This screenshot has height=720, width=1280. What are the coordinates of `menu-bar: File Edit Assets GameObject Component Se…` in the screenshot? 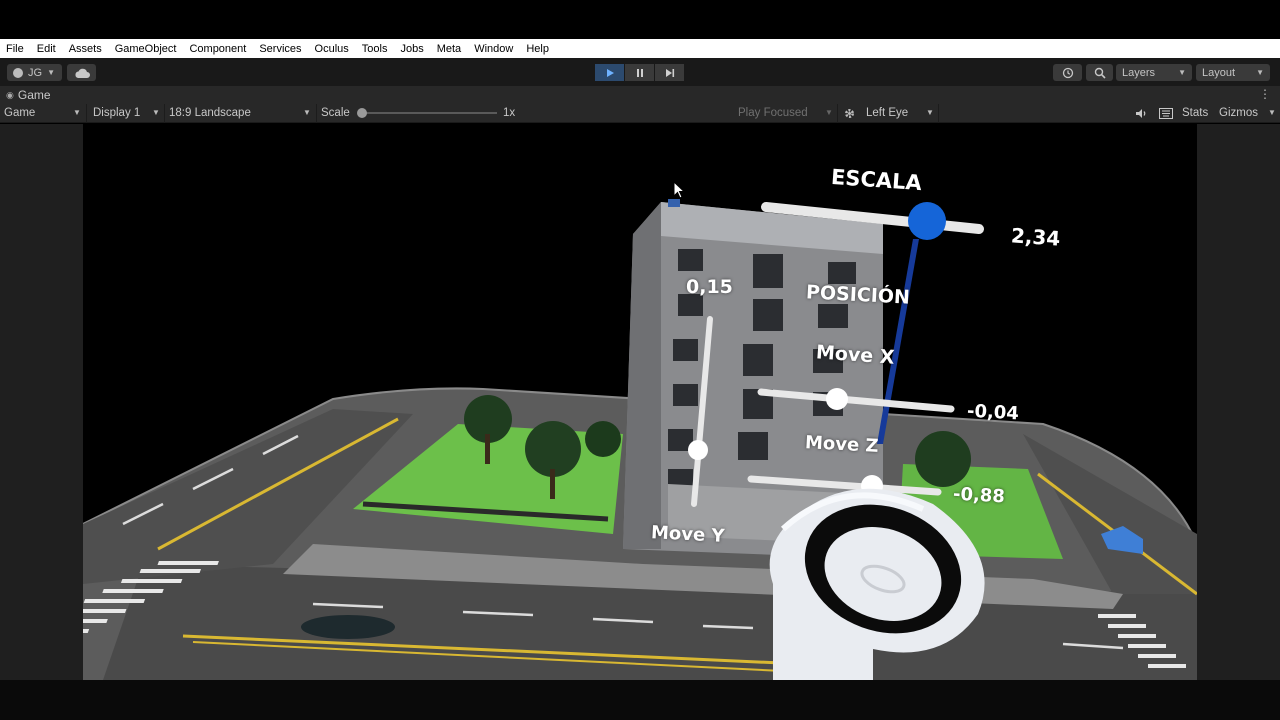 It's located at (640, 48).